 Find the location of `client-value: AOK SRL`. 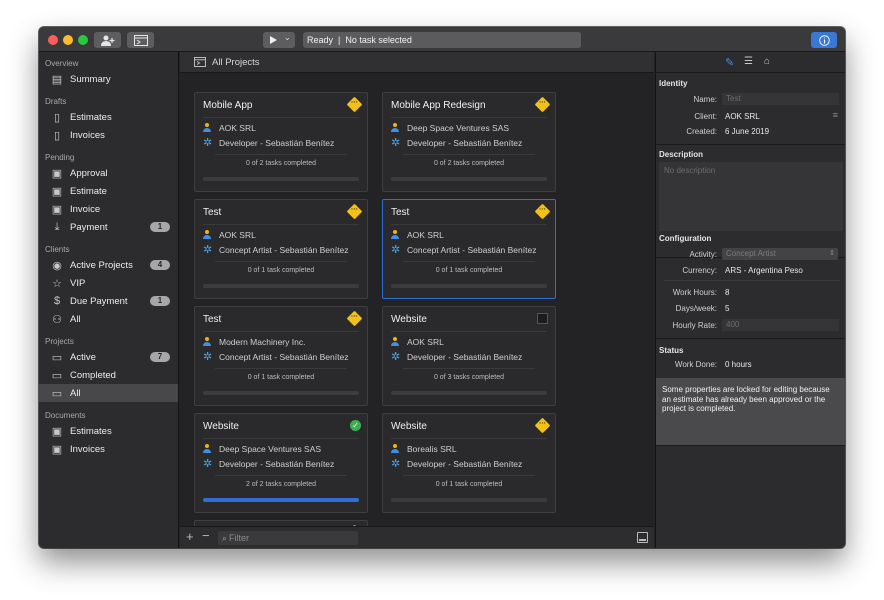

client-value: AOK SRL is located at coordinates (742, 116).